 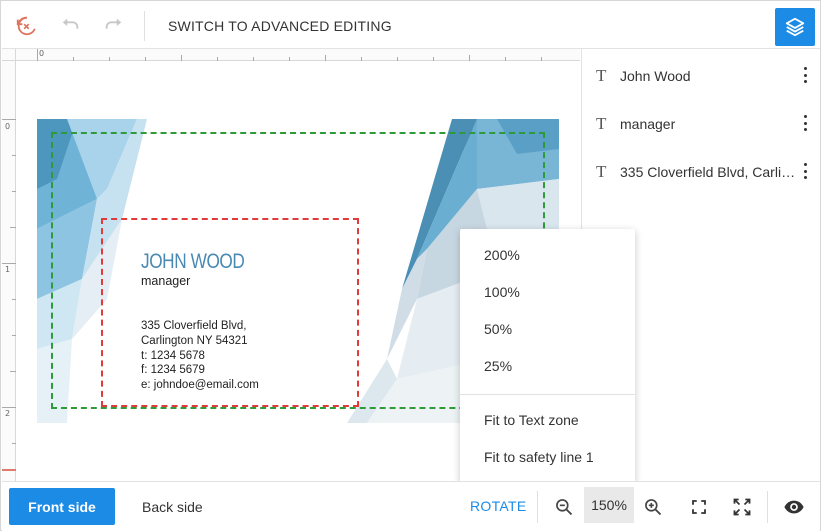 I want to click on zoom-level-button: 150%, so click(x=609, y=505).